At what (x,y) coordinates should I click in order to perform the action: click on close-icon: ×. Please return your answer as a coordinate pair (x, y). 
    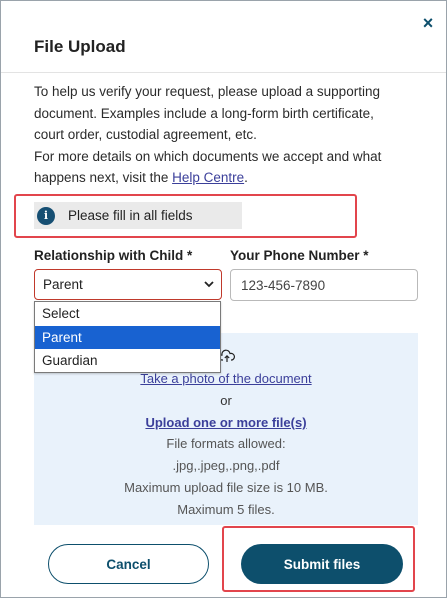
    Looking at the image, I should click on (428, 23).